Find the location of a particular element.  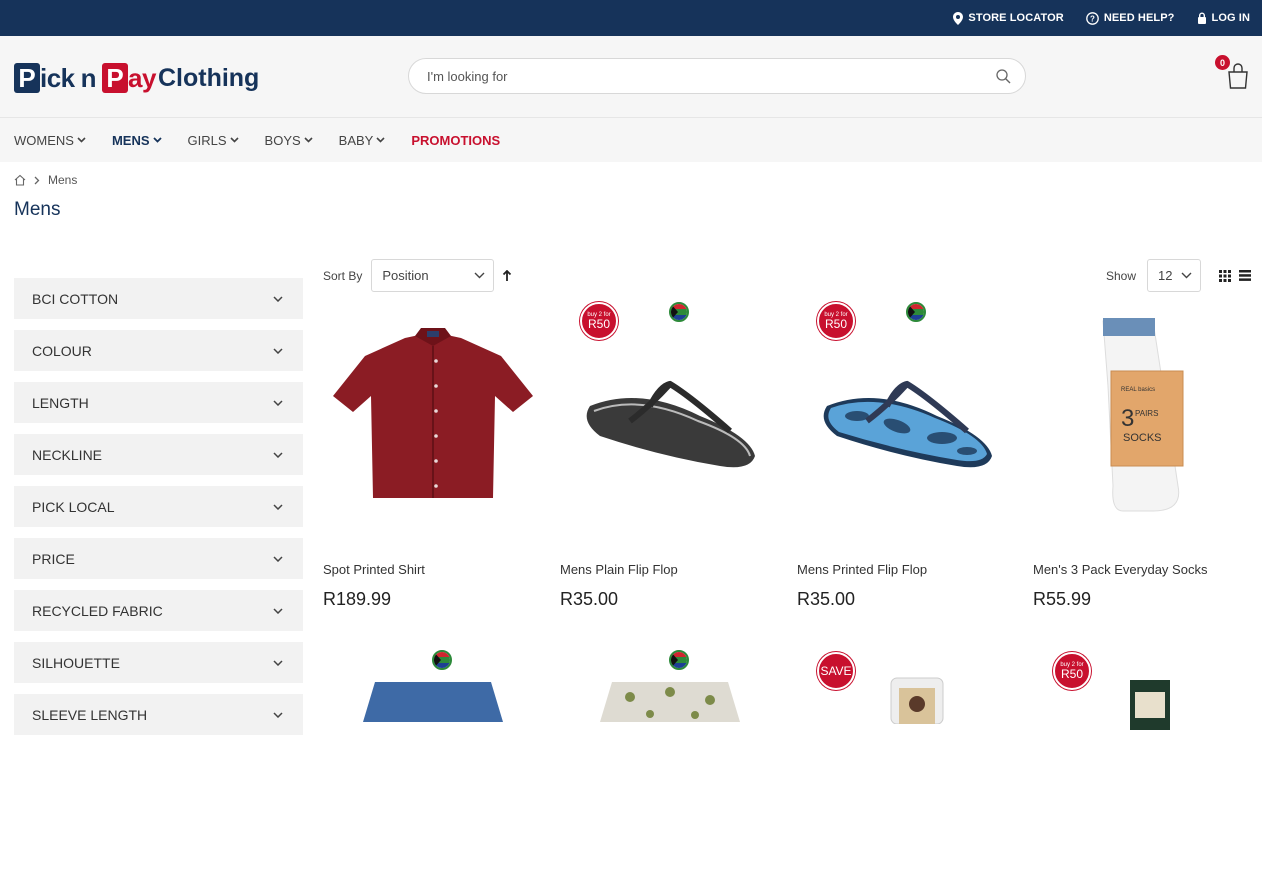

grid-view-icon is located at coordinates (1225, 275).